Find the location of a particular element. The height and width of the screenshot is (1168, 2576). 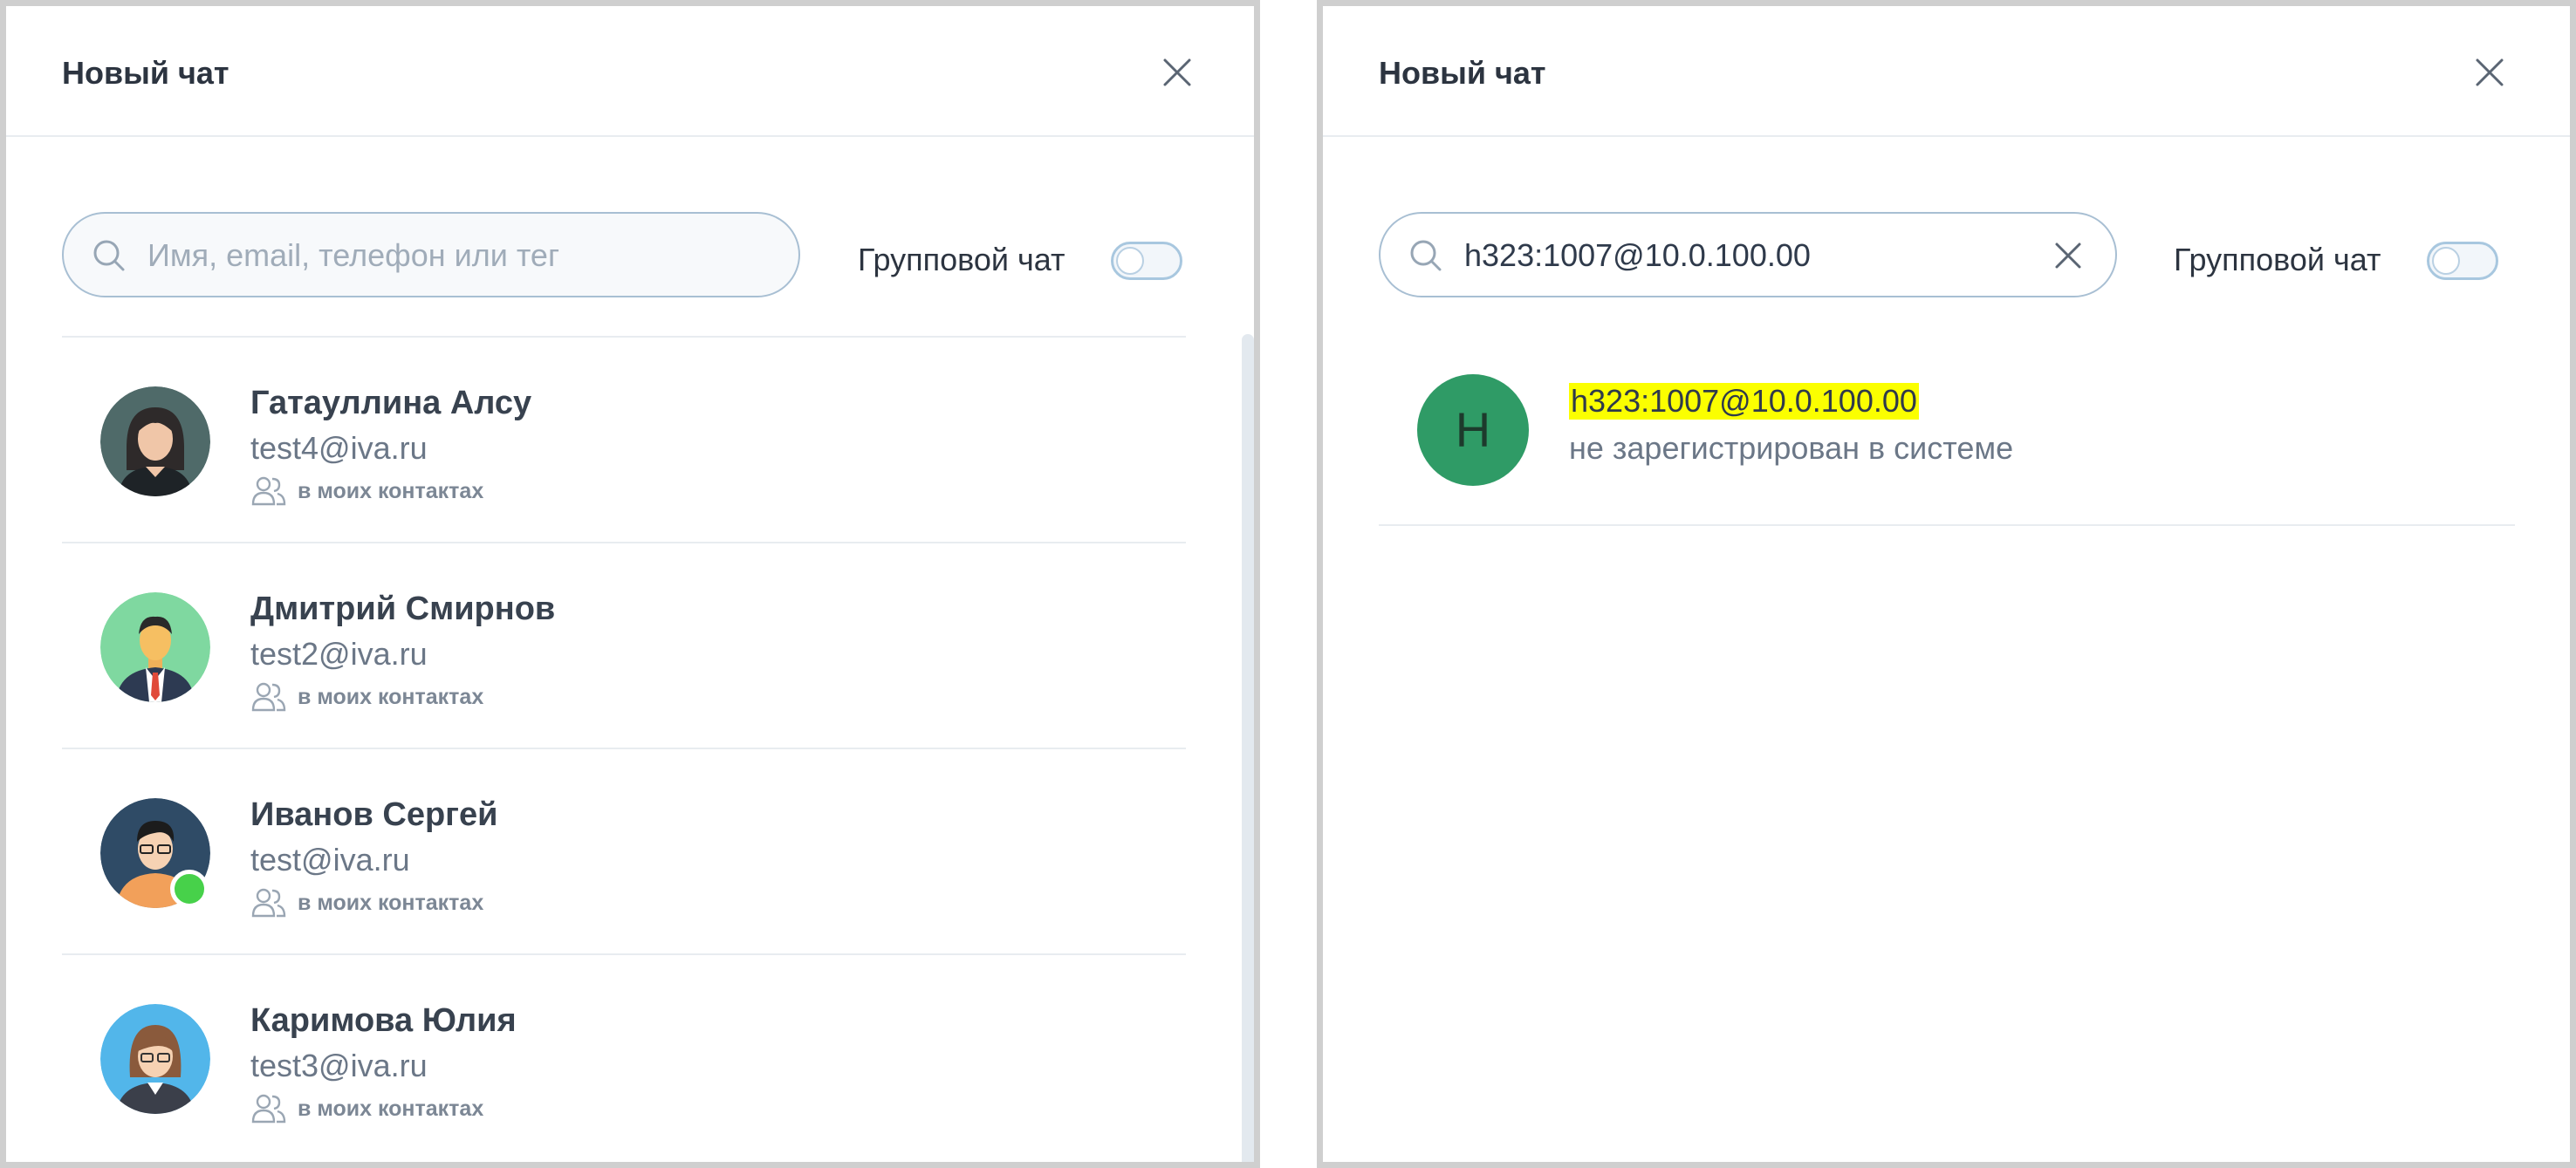

woman-glasses-avatar is located at coordinates (155, 1059).